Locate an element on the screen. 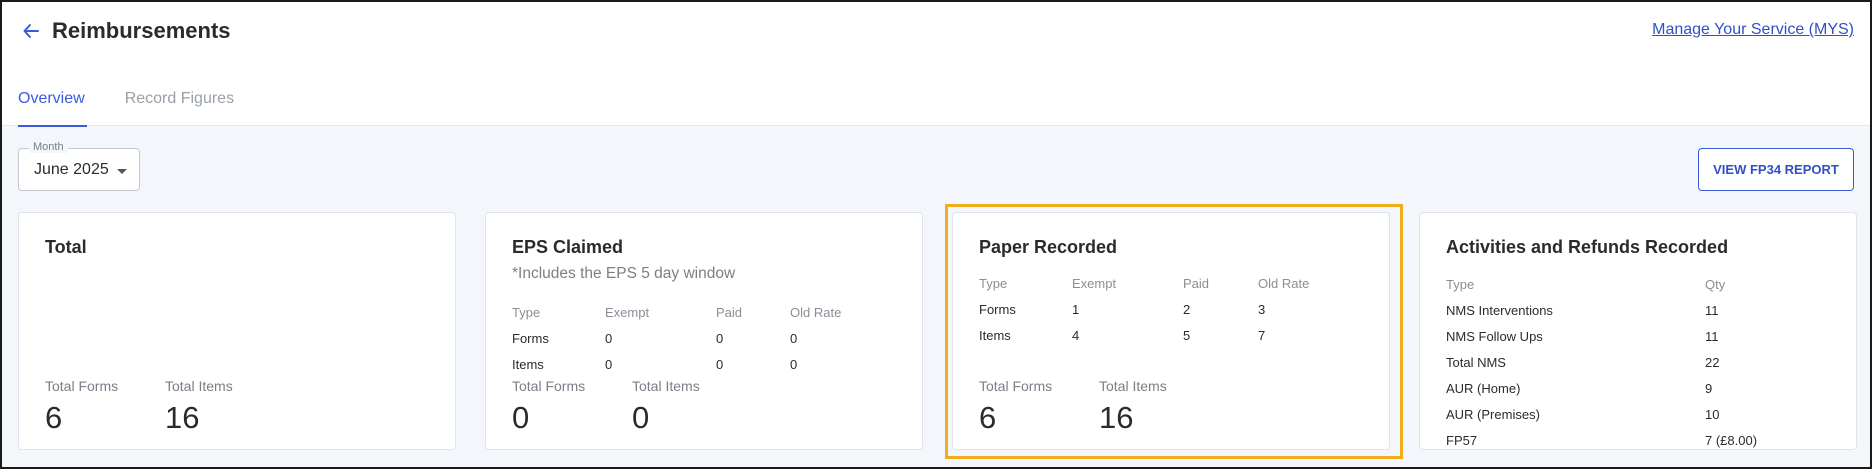 The image size is (1872, 469). page-title: Reimbursements is located at coordinates (141, 30).